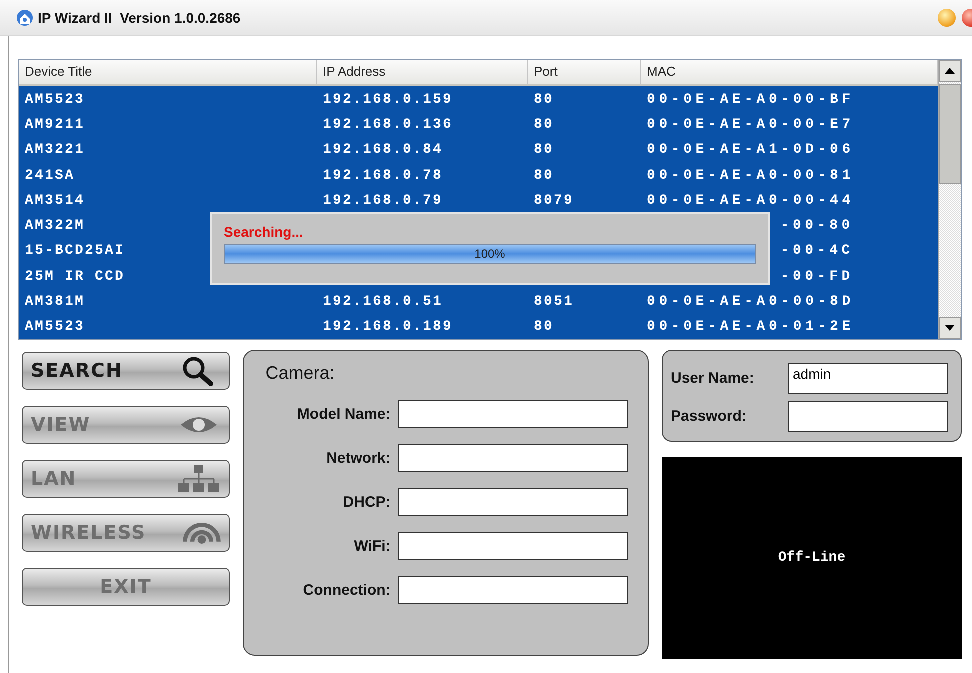 Image resolution: width=972 pixels, height=673 pixels. What do you see at coordinates (55, 124) in the screenshot?
I see `table-cell-text: AM9211` at bounding box center [55, 124].